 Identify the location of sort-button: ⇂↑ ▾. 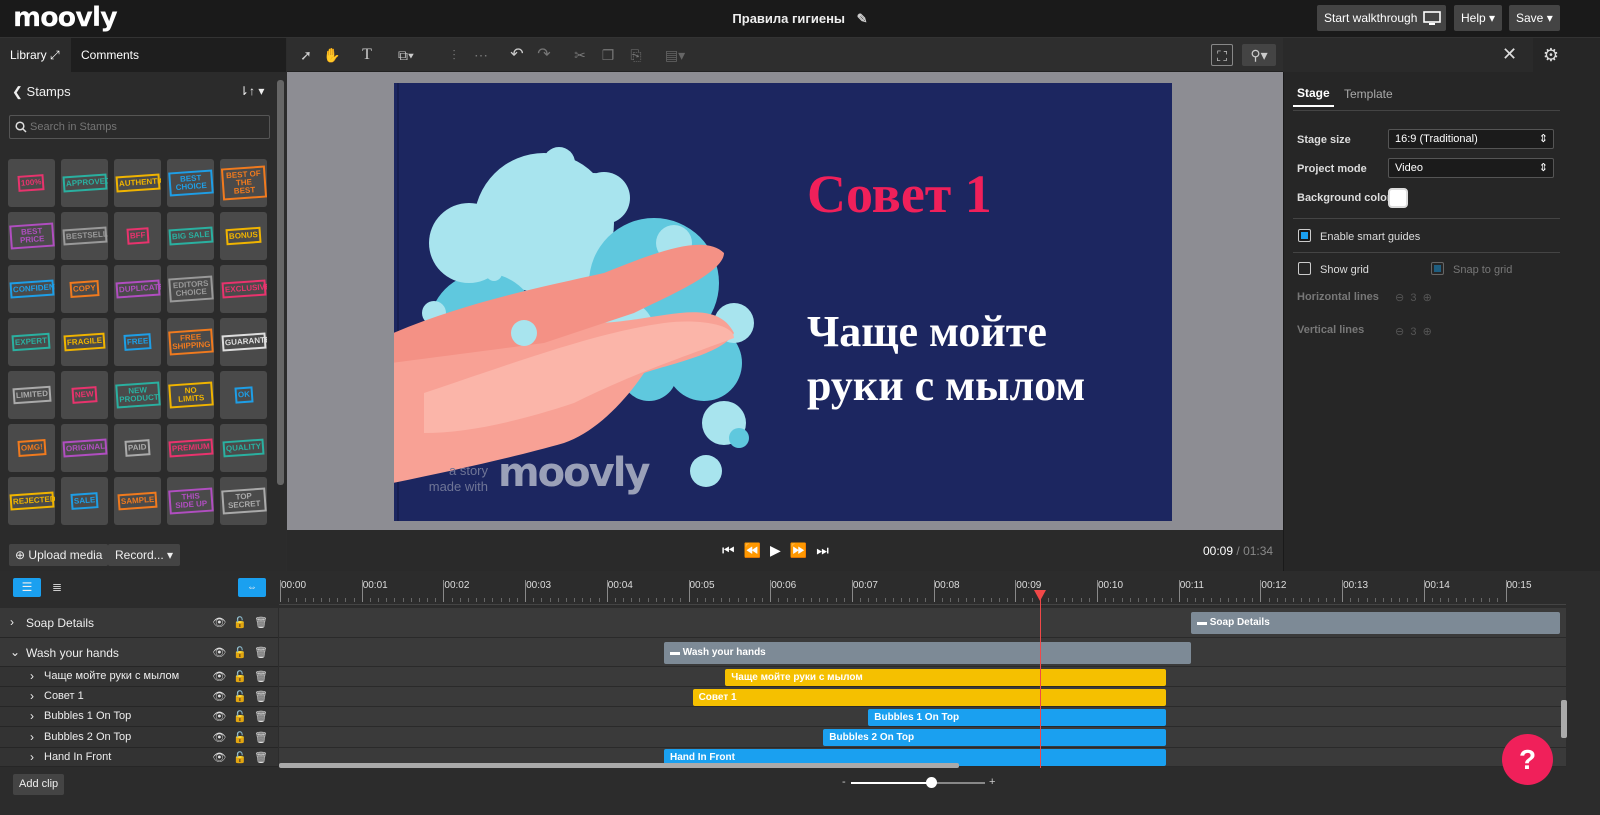
(251, 91).